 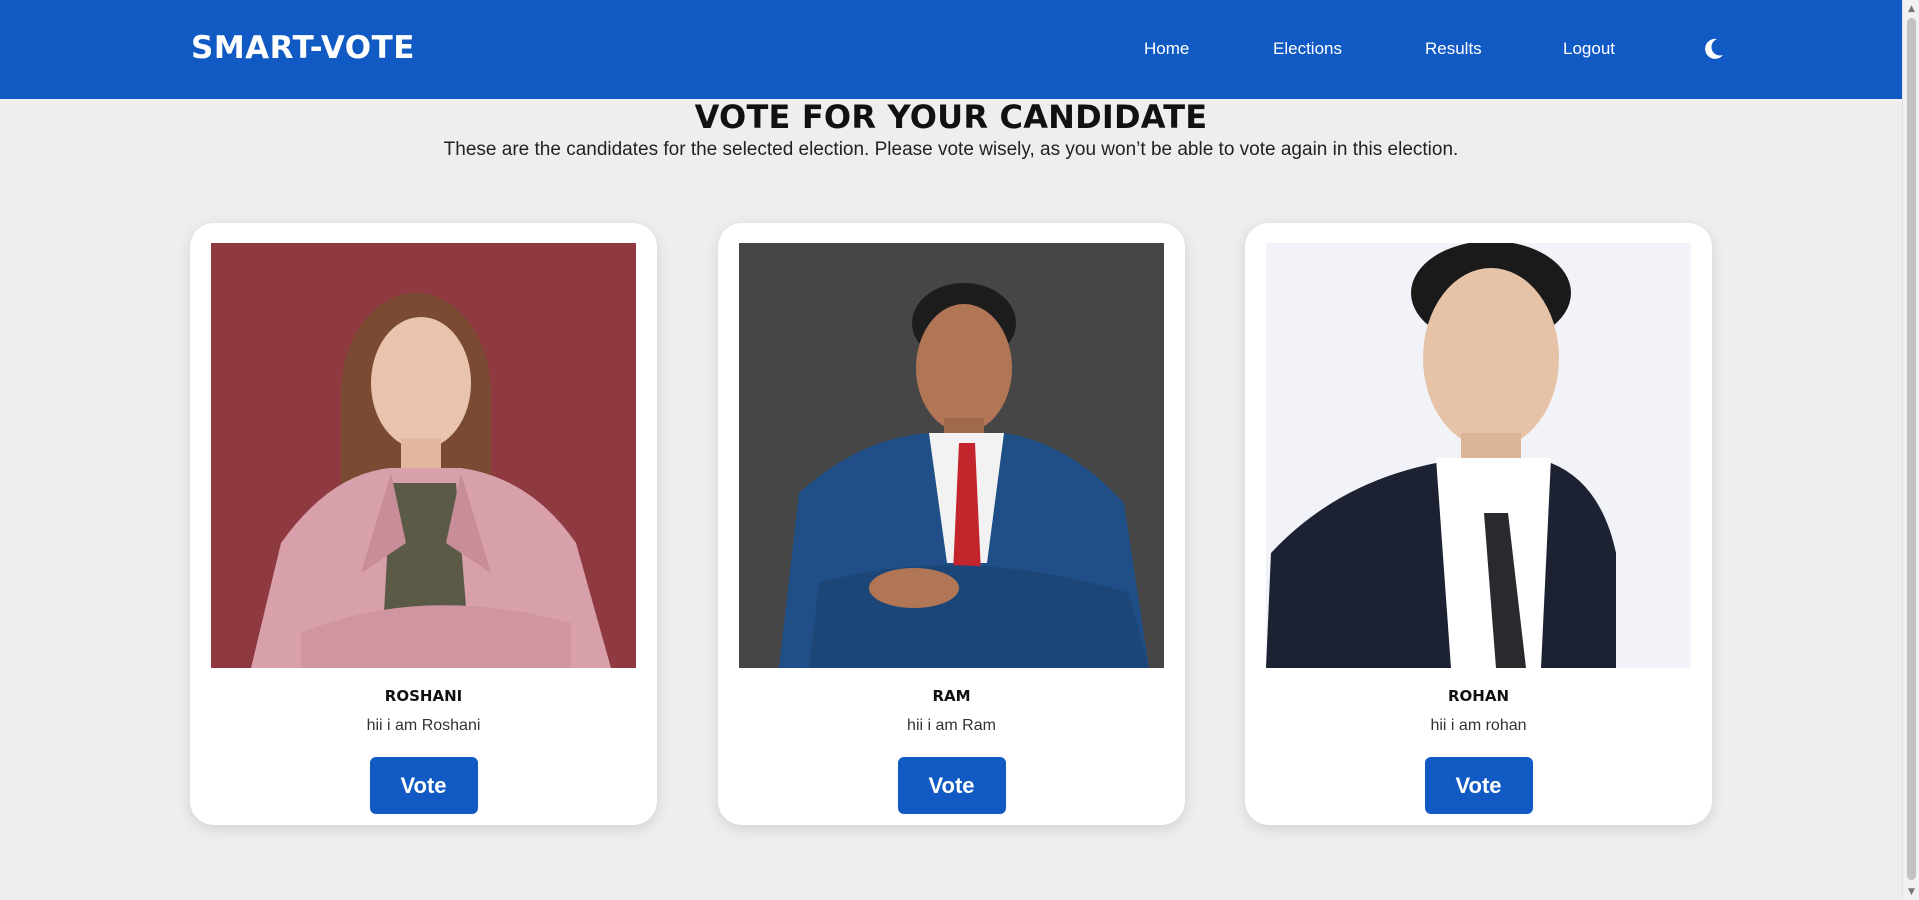 I want to click on candidate-description: hii i am Ram, so click(x=951, y=725).